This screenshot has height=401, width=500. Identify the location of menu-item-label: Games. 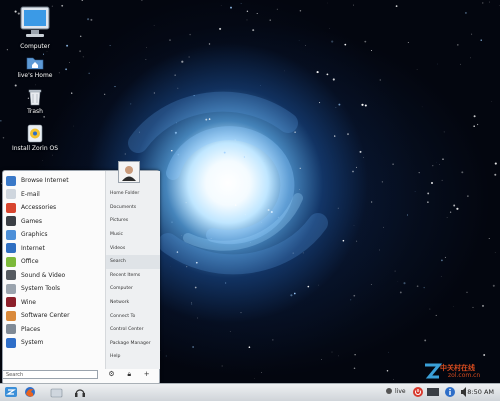
(31, 221).